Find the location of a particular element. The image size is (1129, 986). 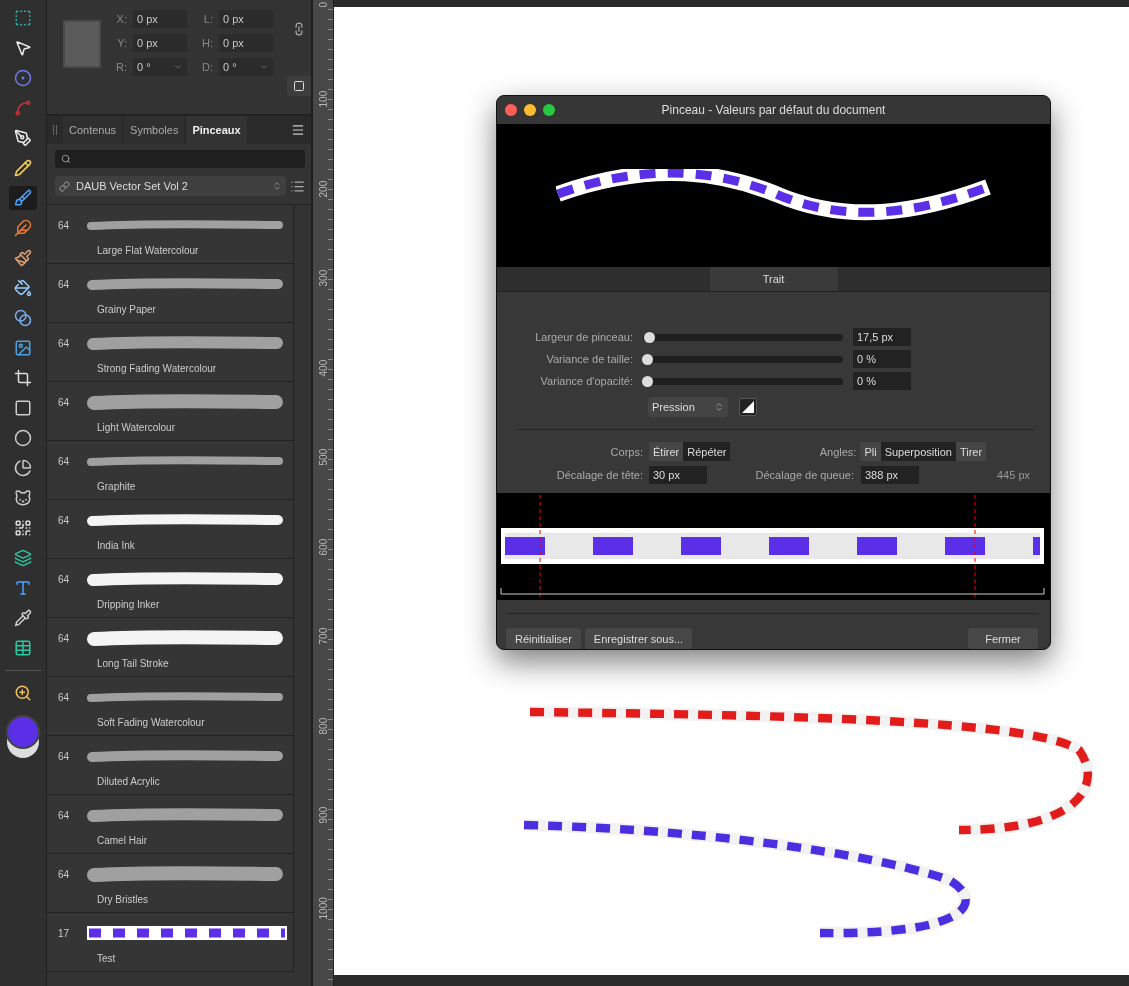

table-icon is located at coordinates (23, 648).